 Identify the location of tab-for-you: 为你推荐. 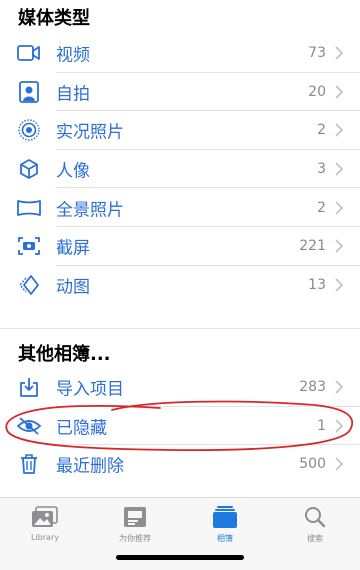
(135, 523).